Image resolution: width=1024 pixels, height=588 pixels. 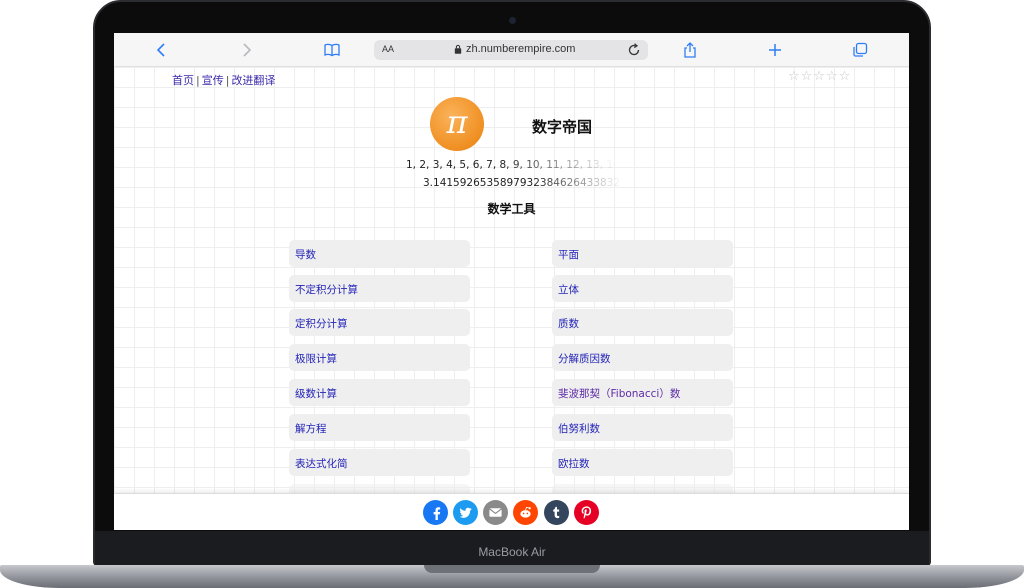 I want to click on tool-link-indefinite-integral: 不定积分计算, so click(x=379, y=288).